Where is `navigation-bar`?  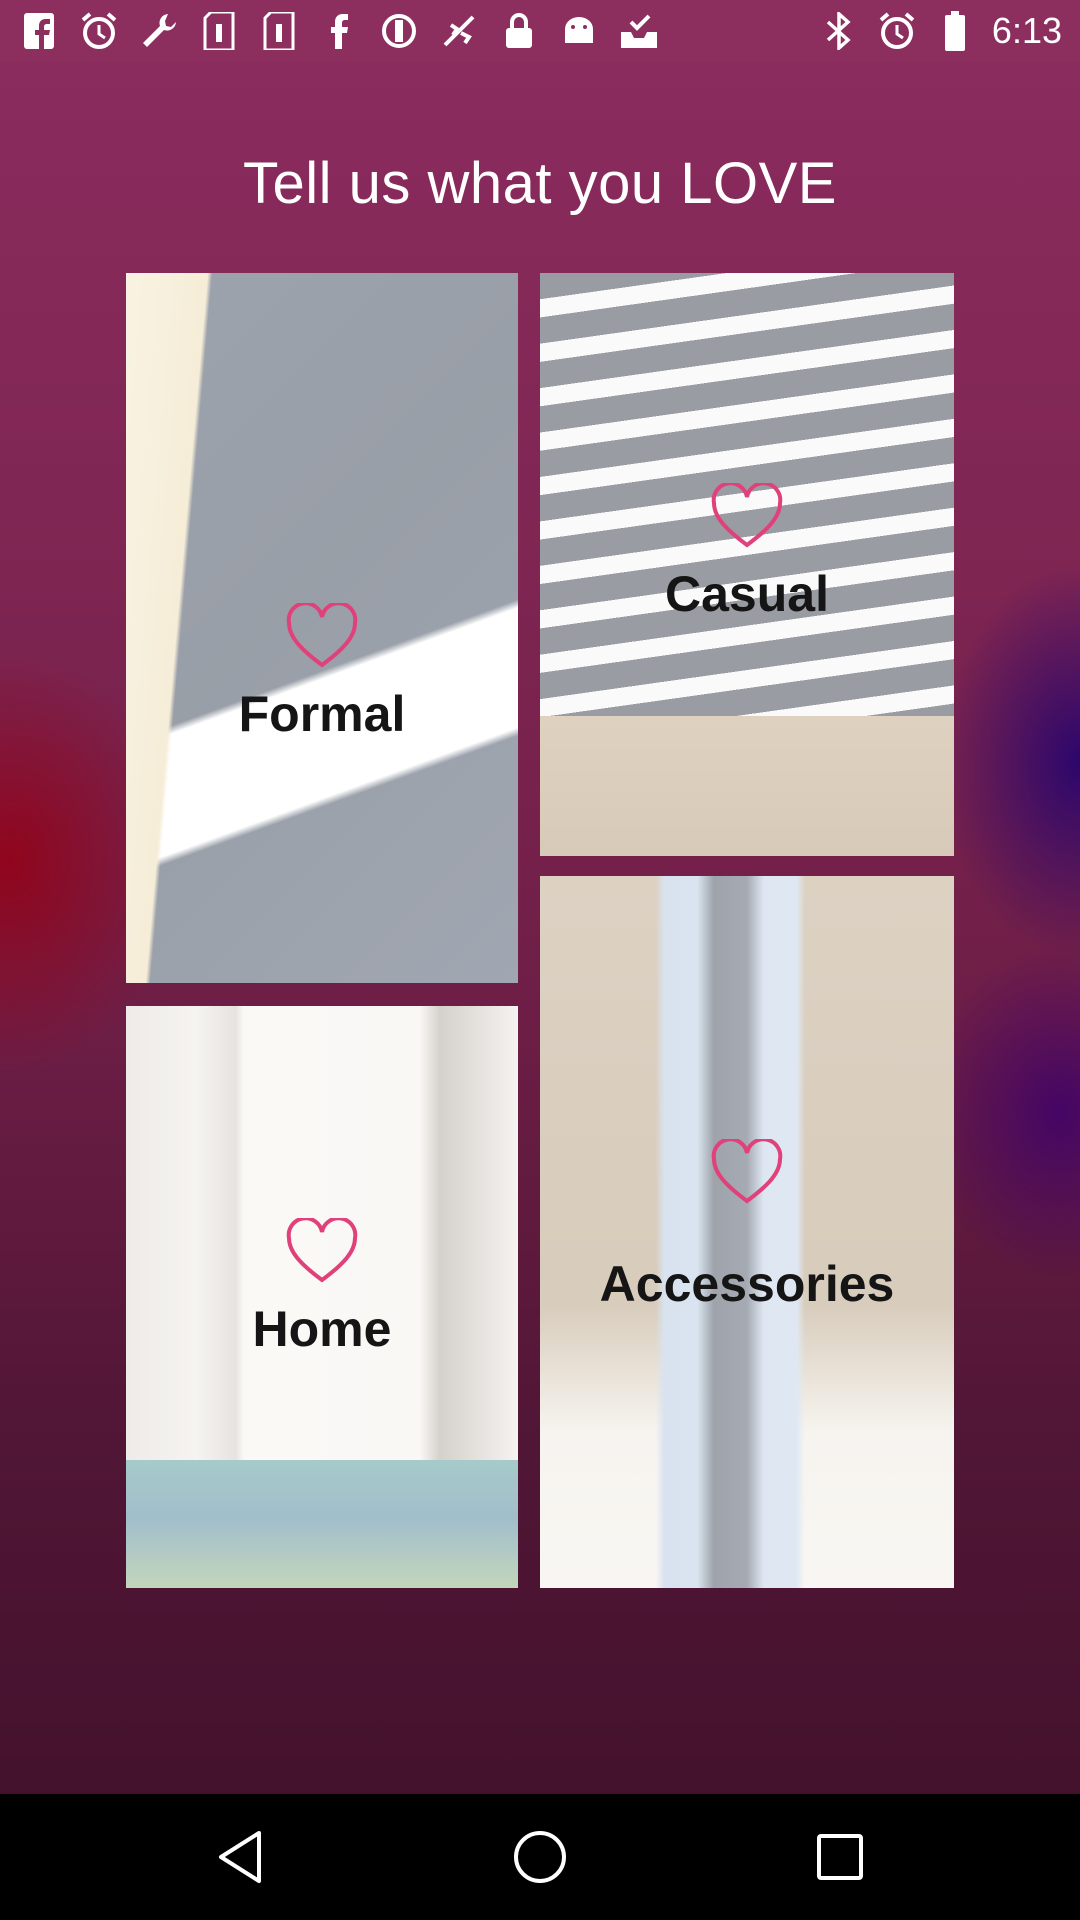
navigation-bar is located at coordinates (540, 1857).